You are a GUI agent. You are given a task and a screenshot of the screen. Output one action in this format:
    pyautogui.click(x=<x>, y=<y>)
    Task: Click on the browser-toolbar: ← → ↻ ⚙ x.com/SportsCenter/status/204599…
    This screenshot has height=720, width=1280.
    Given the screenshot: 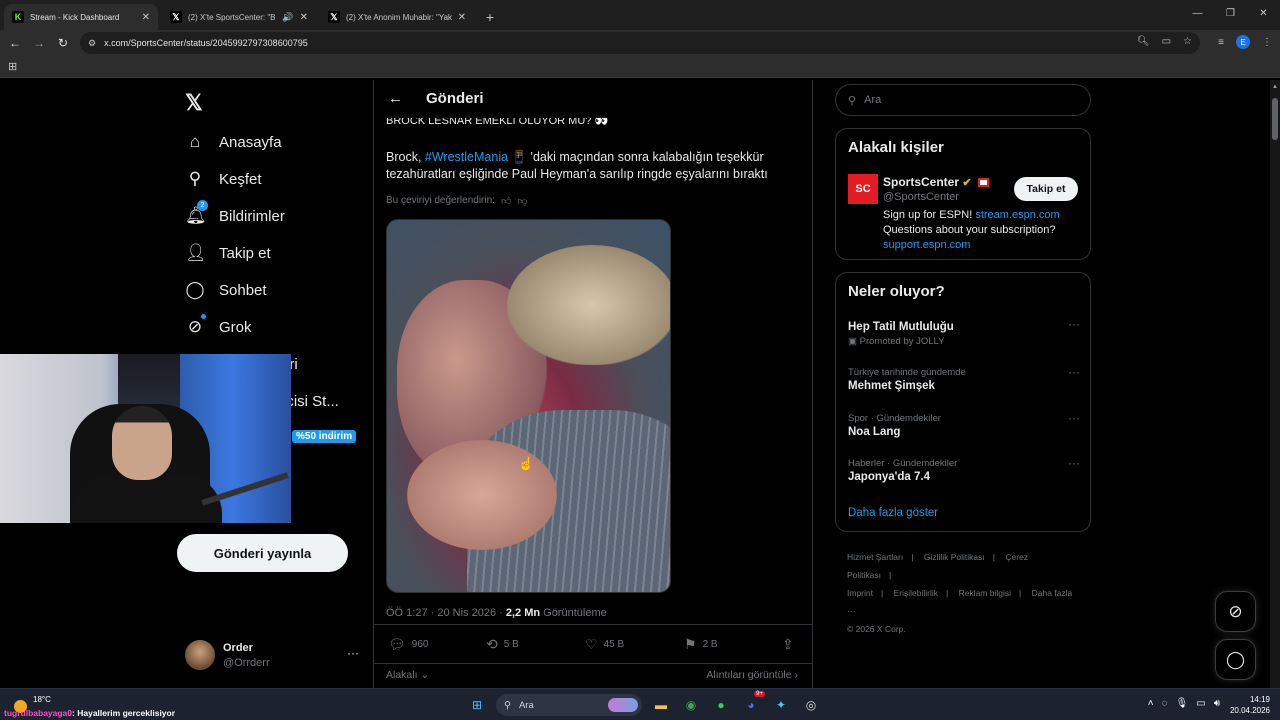 What is the action you would take?
    pyautogui.click(x=640, y=43)
    